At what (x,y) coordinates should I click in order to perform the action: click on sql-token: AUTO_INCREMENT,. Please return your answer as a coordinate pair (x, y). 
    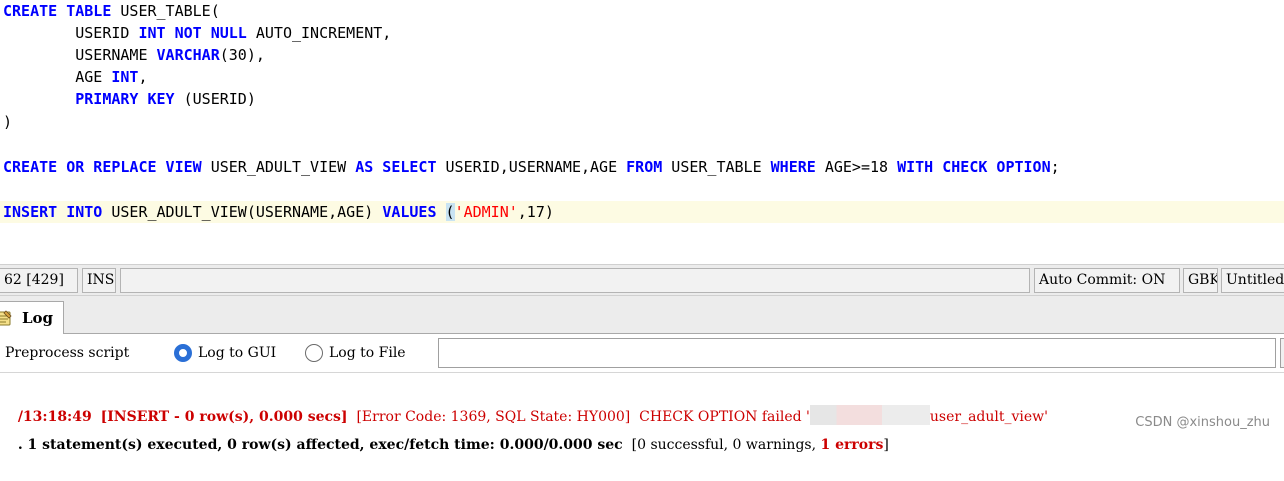
    Looking at the image, I should click on (319, 33).